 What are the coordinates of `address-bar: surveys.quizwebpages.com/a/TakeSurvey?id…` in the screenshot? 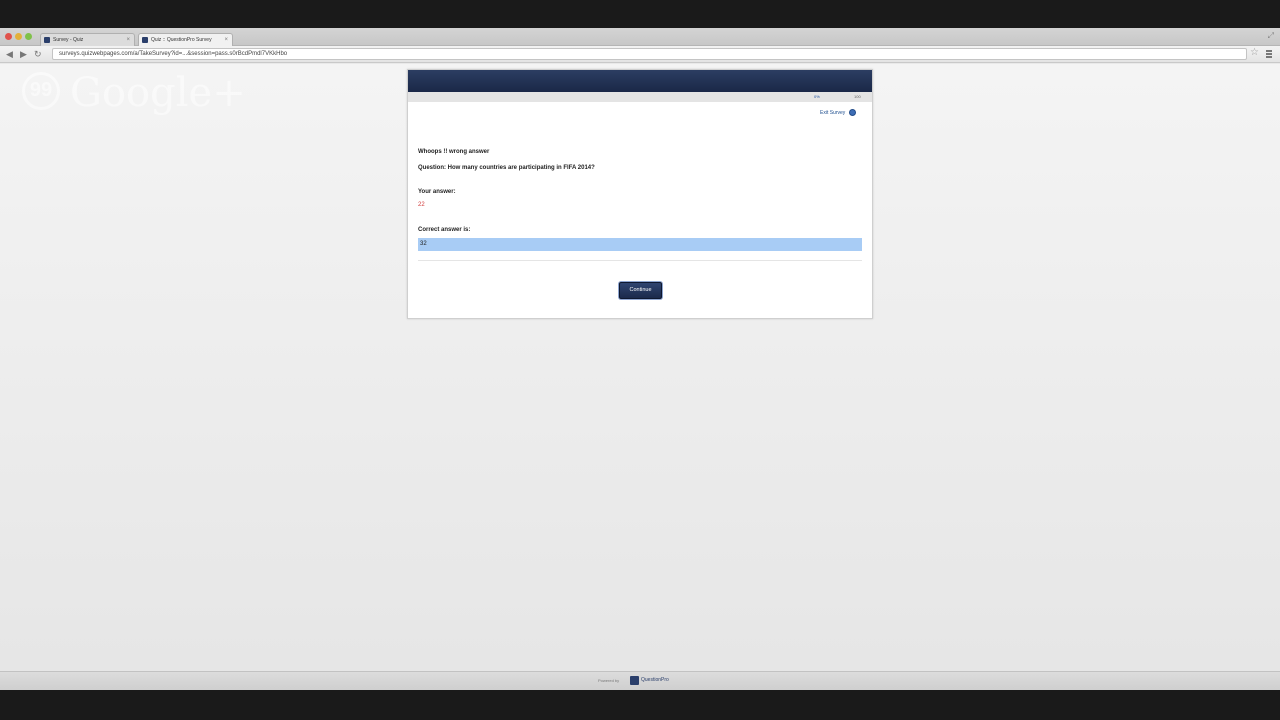 It's located at (649, 54).